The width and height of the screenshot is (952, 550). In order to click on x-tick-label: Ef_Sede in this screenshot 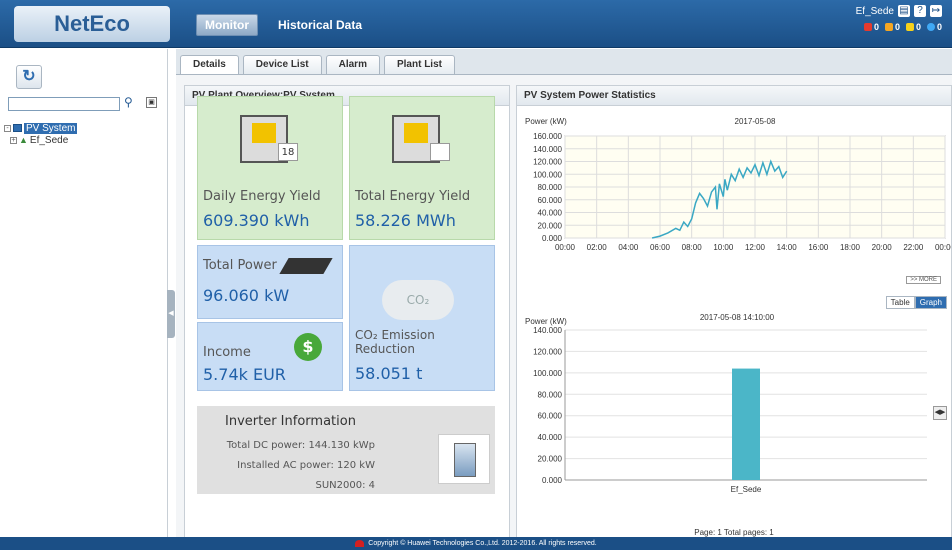, I will do `click(746, 489)`.